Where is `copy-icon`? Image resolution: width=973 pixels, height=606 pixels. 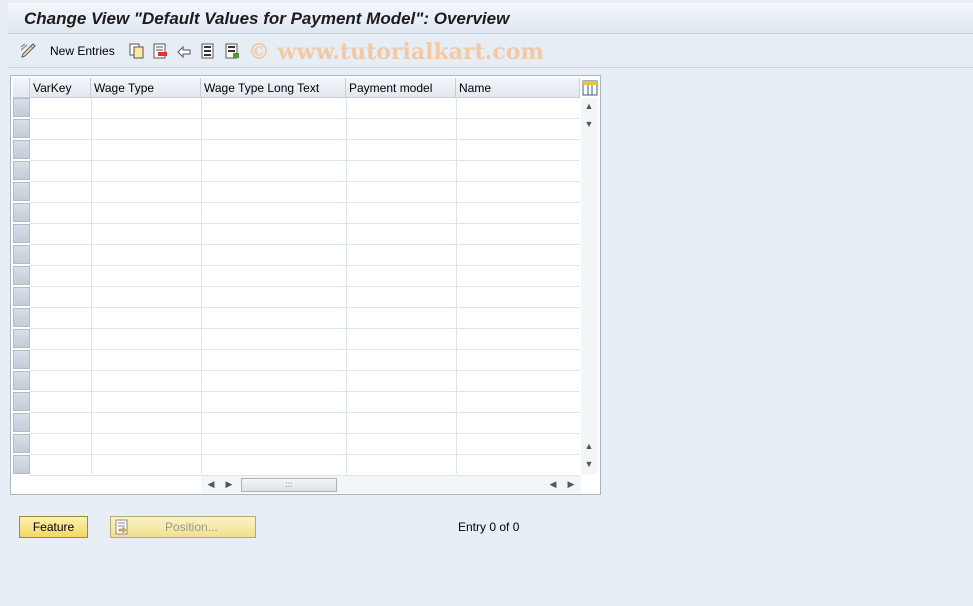 copy-icon is located at coordinates (136, 51).